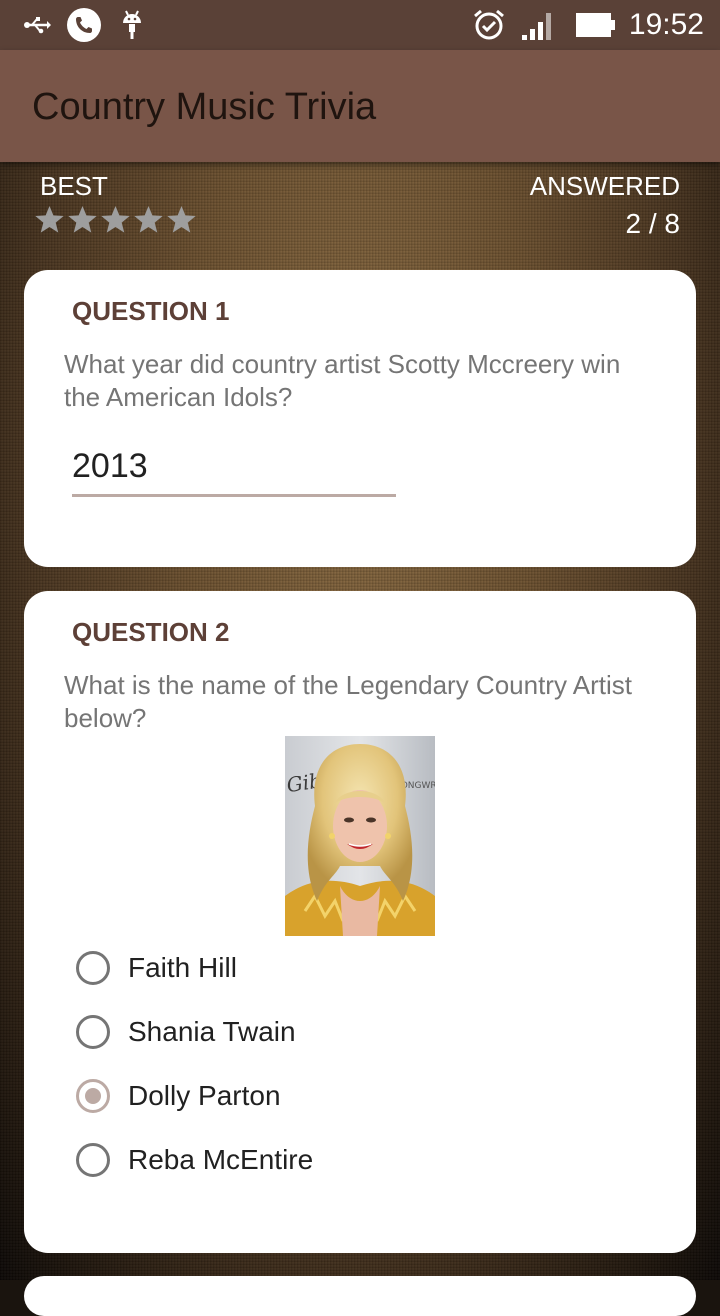  I want to click on android-icon, so click(132, 25).